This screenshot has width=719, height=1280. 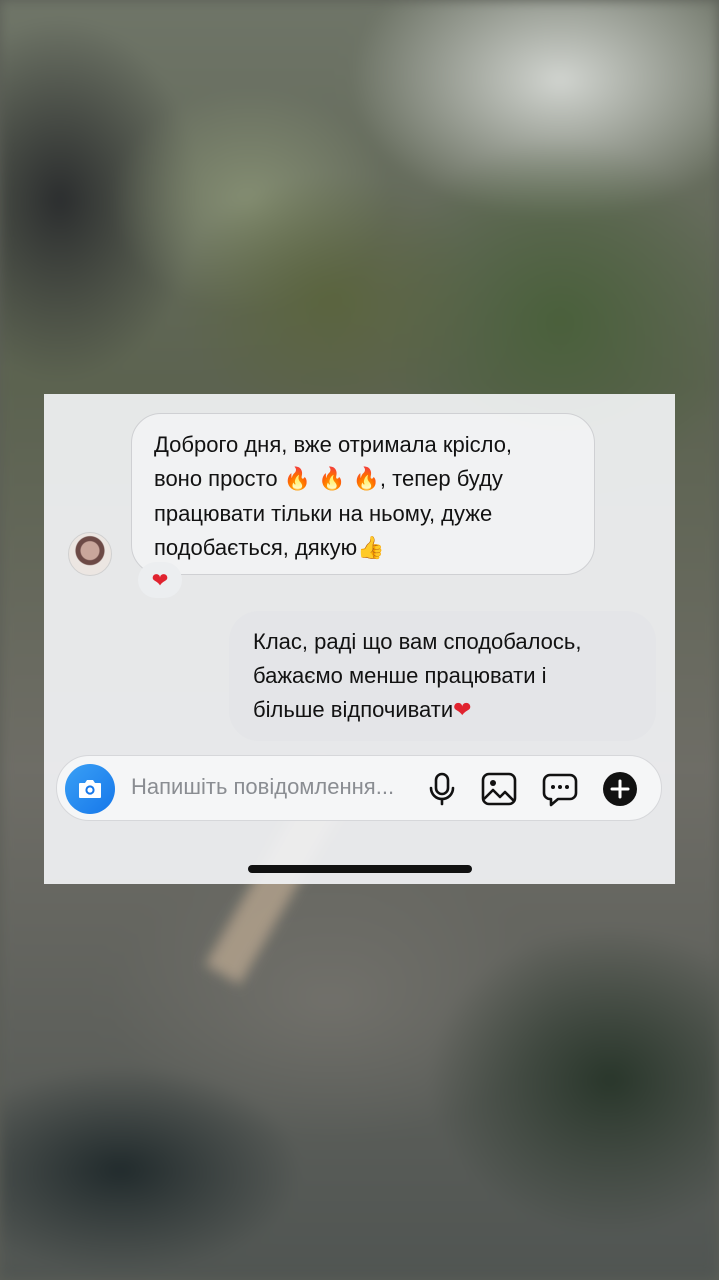 What do you see at coordinates (360, 869) in the screenshot?
I see `home-indicator` at bounding box center [360, 869].